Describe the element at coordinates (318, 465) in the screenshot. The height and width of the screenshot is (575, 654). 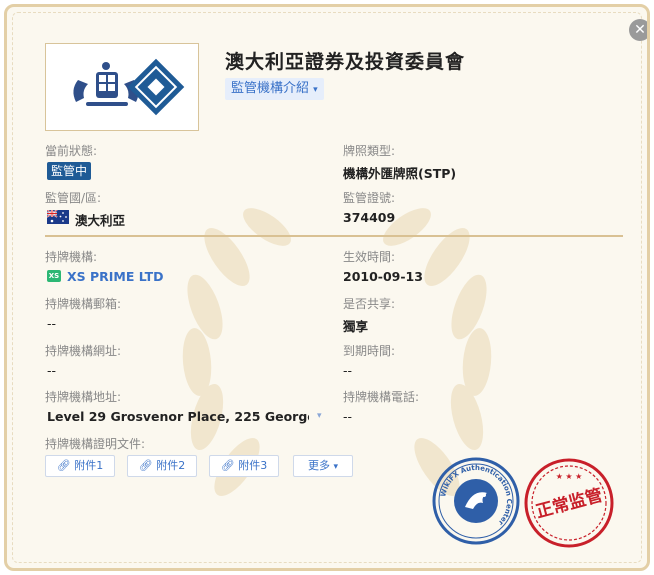
I see `more-label: 更多` at that location.